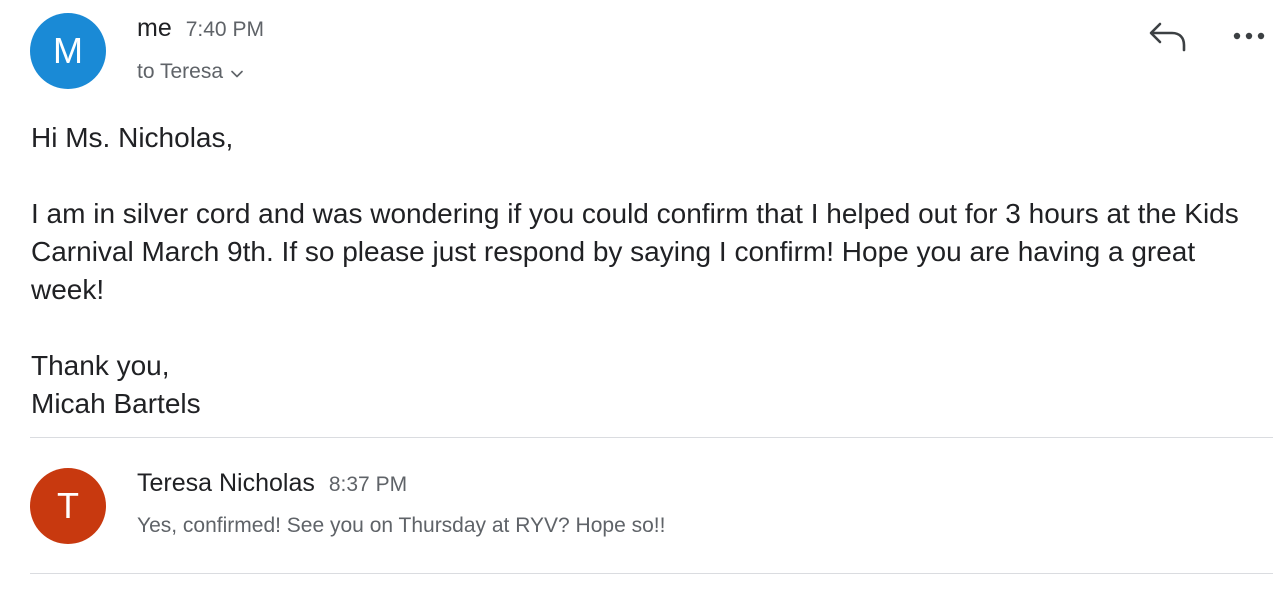 The width and height of the screenshot is (1280, 591). Describe the element at coordinates (100, 365) in the screenshot. I see `signoff-line: Thank you,` at that location.